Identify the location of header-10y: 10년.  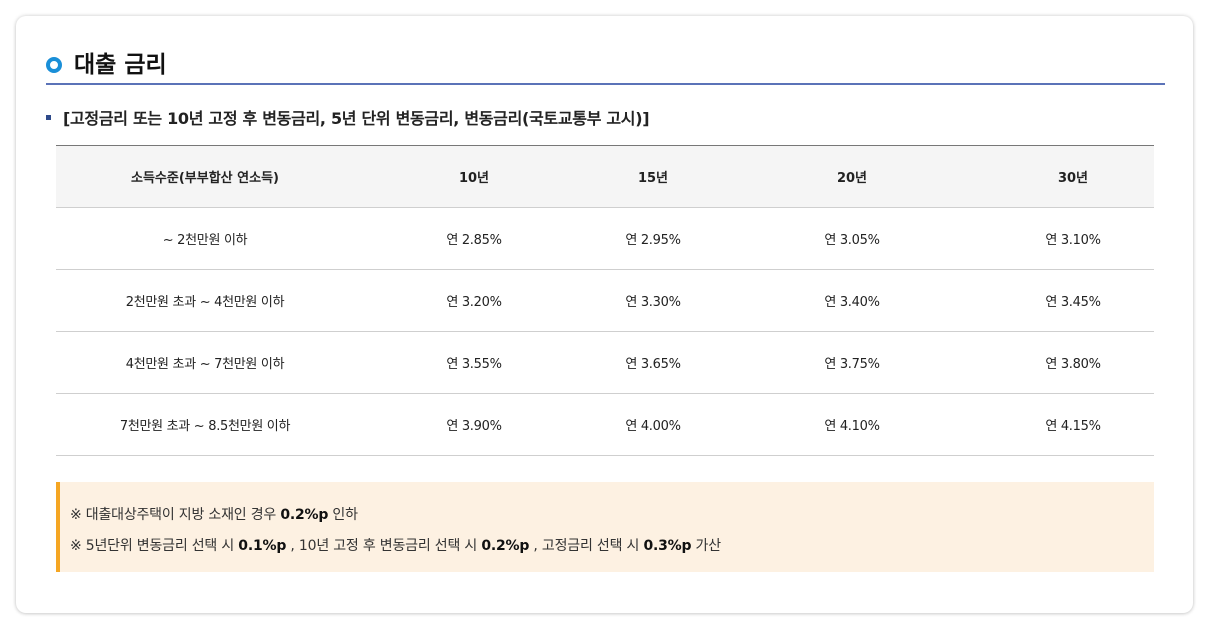
(474, 176).